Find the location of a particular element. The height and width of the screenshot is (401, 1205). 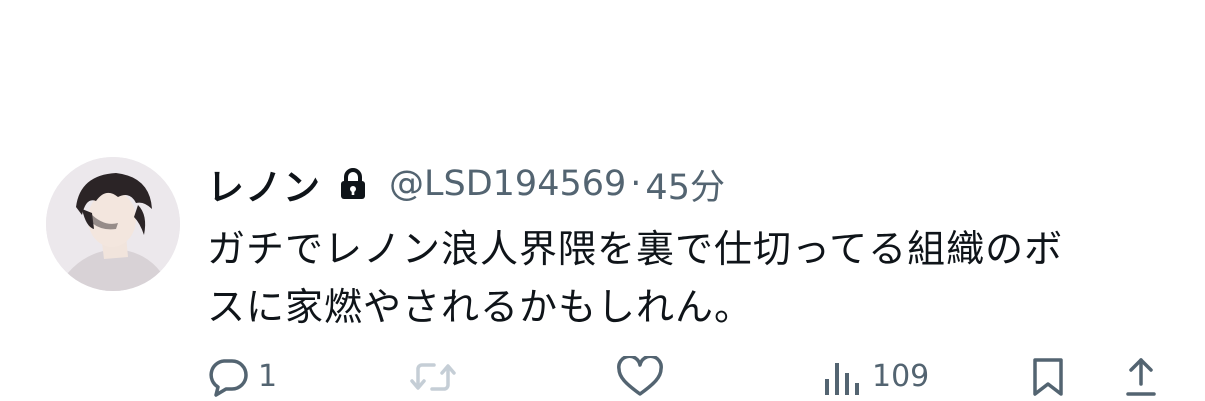

reply-icon is located at coordinates (228, 377).